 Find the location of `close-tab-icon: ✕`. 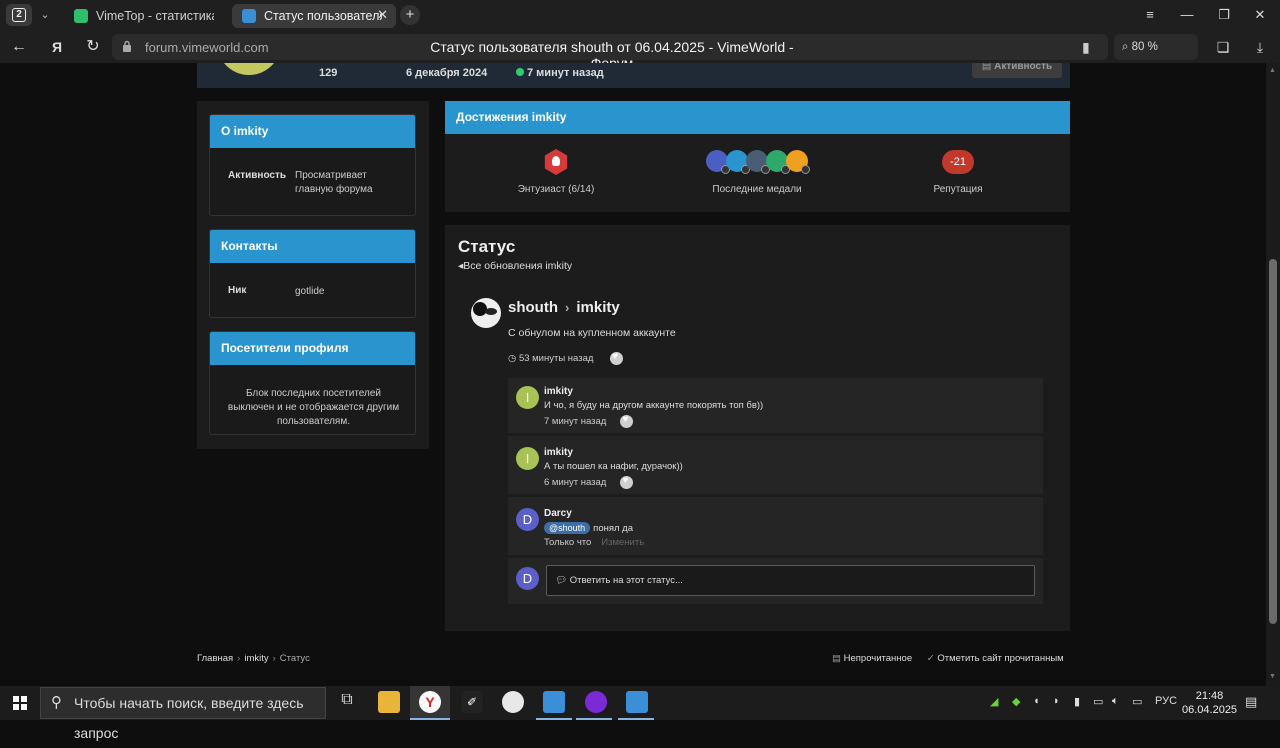

close-tab-icon: ✕ is located at coordinates (382, 15).